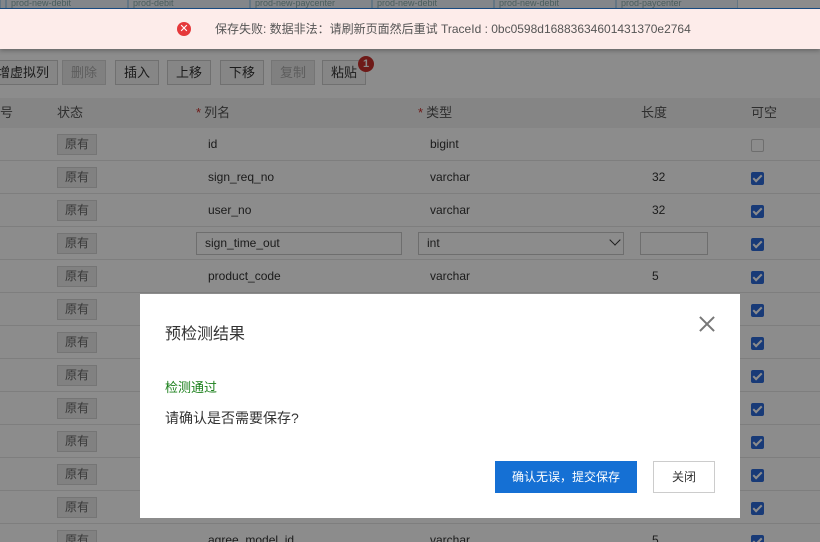  What do you see at coordinates (684, 477) in the screenshot?
I see `close-button: 关闭` at bounding box center [684, 477].